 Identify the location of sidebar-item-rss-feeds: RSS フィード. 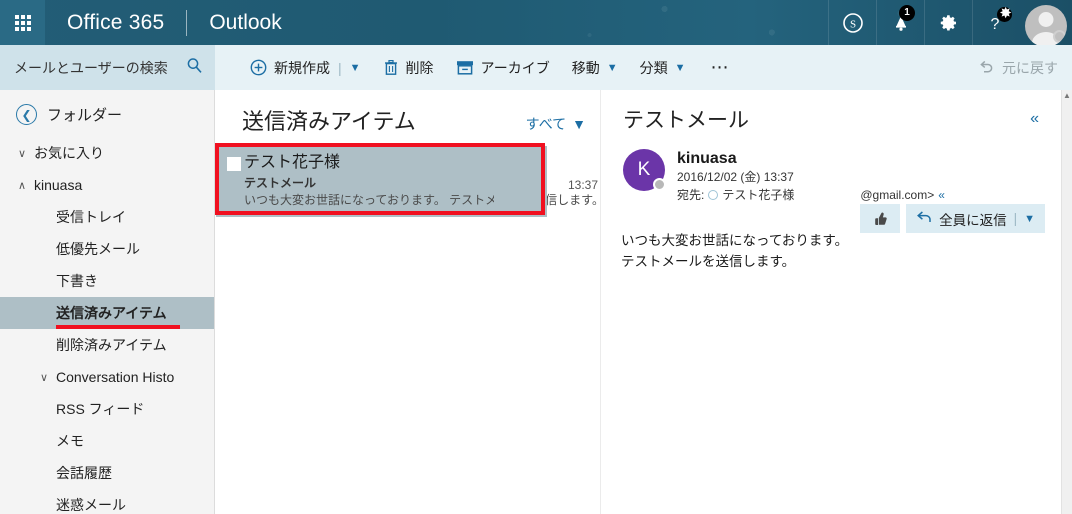
(107, 409).